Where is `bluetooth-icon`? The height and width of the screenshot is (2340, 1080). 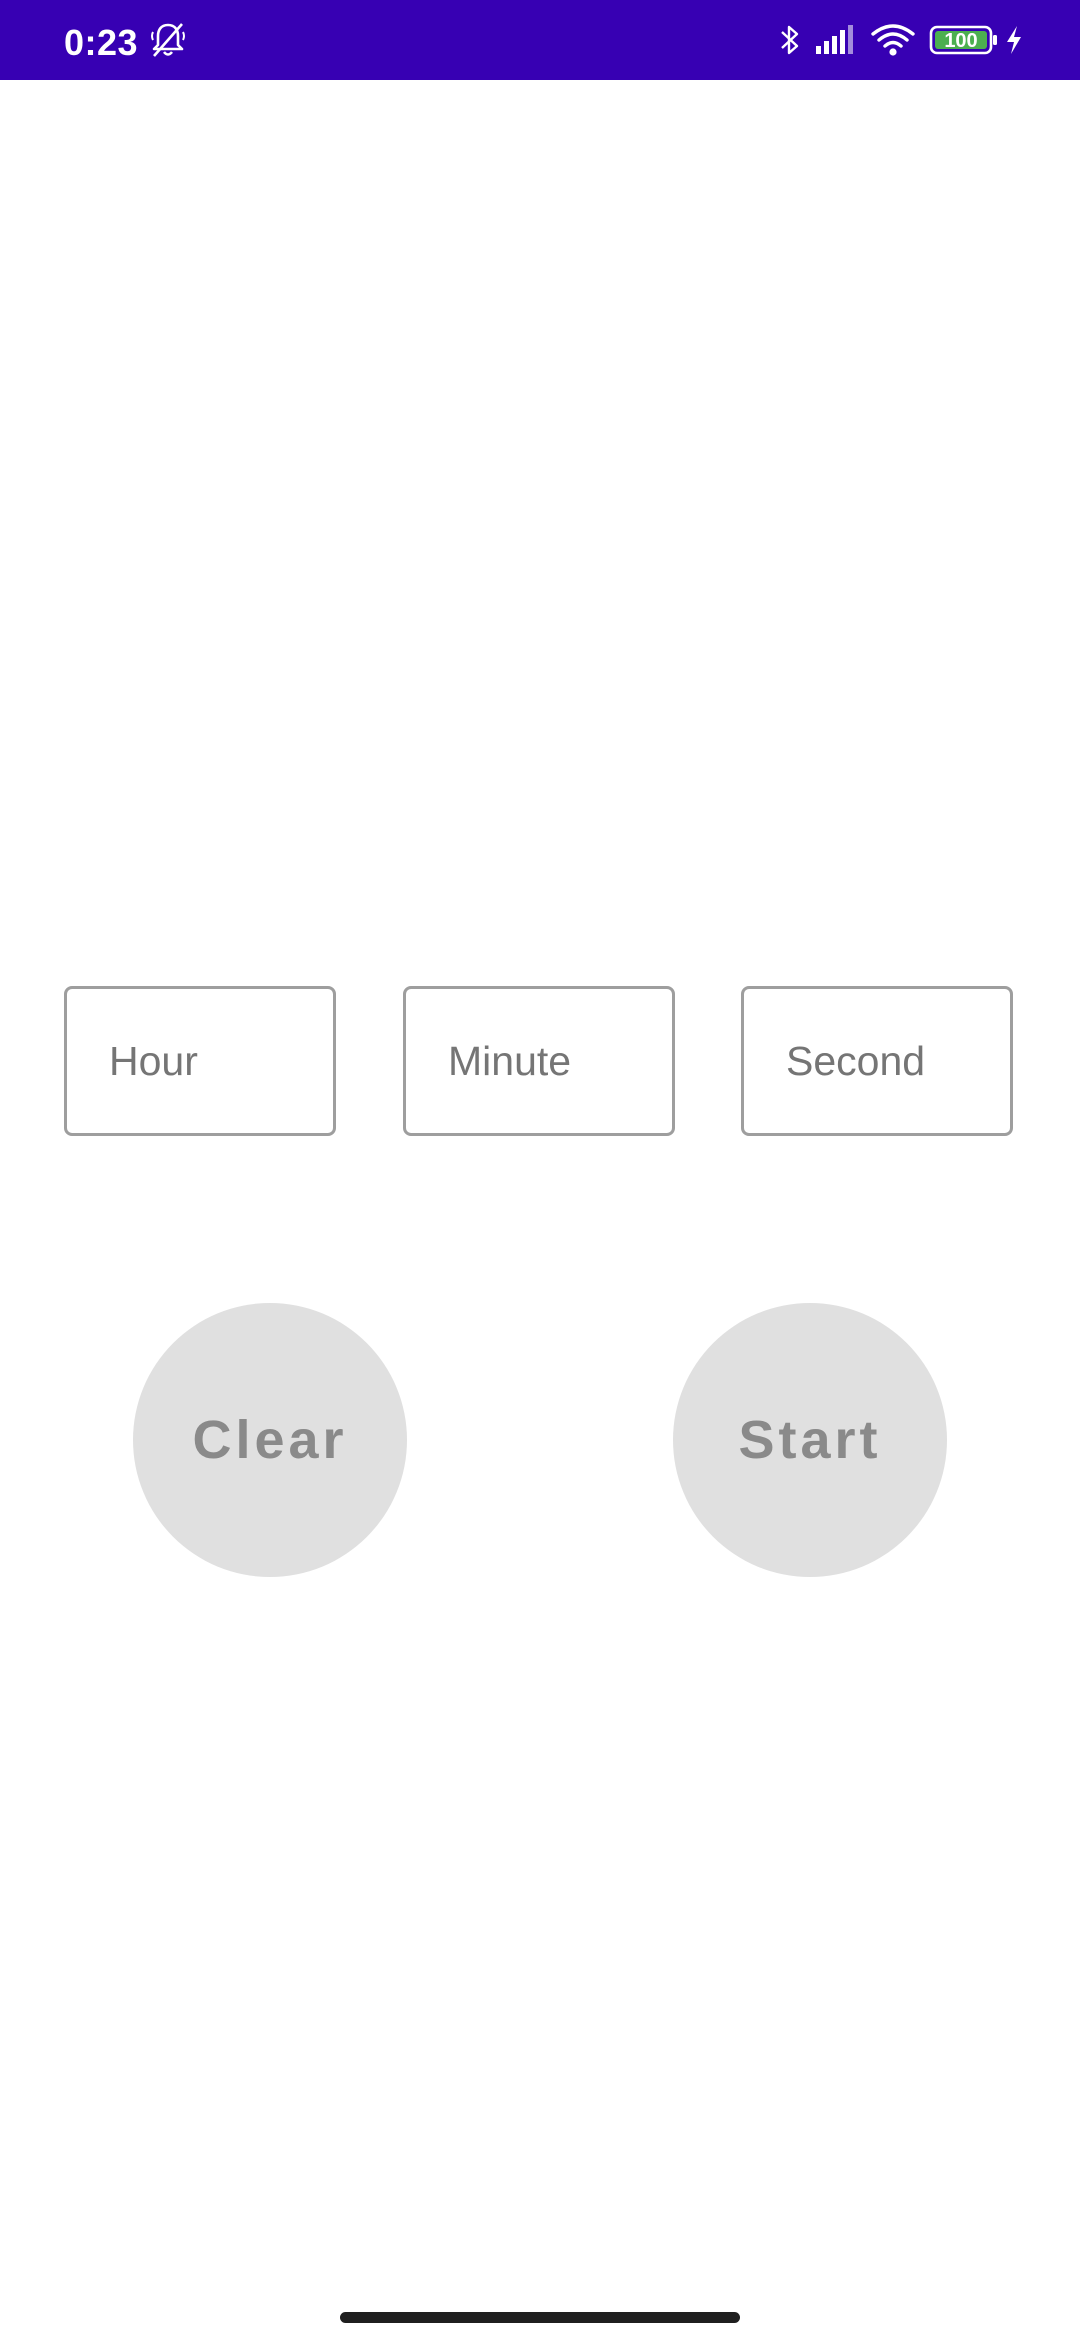
bluetooth-icon is located at coordinates (790, 40).